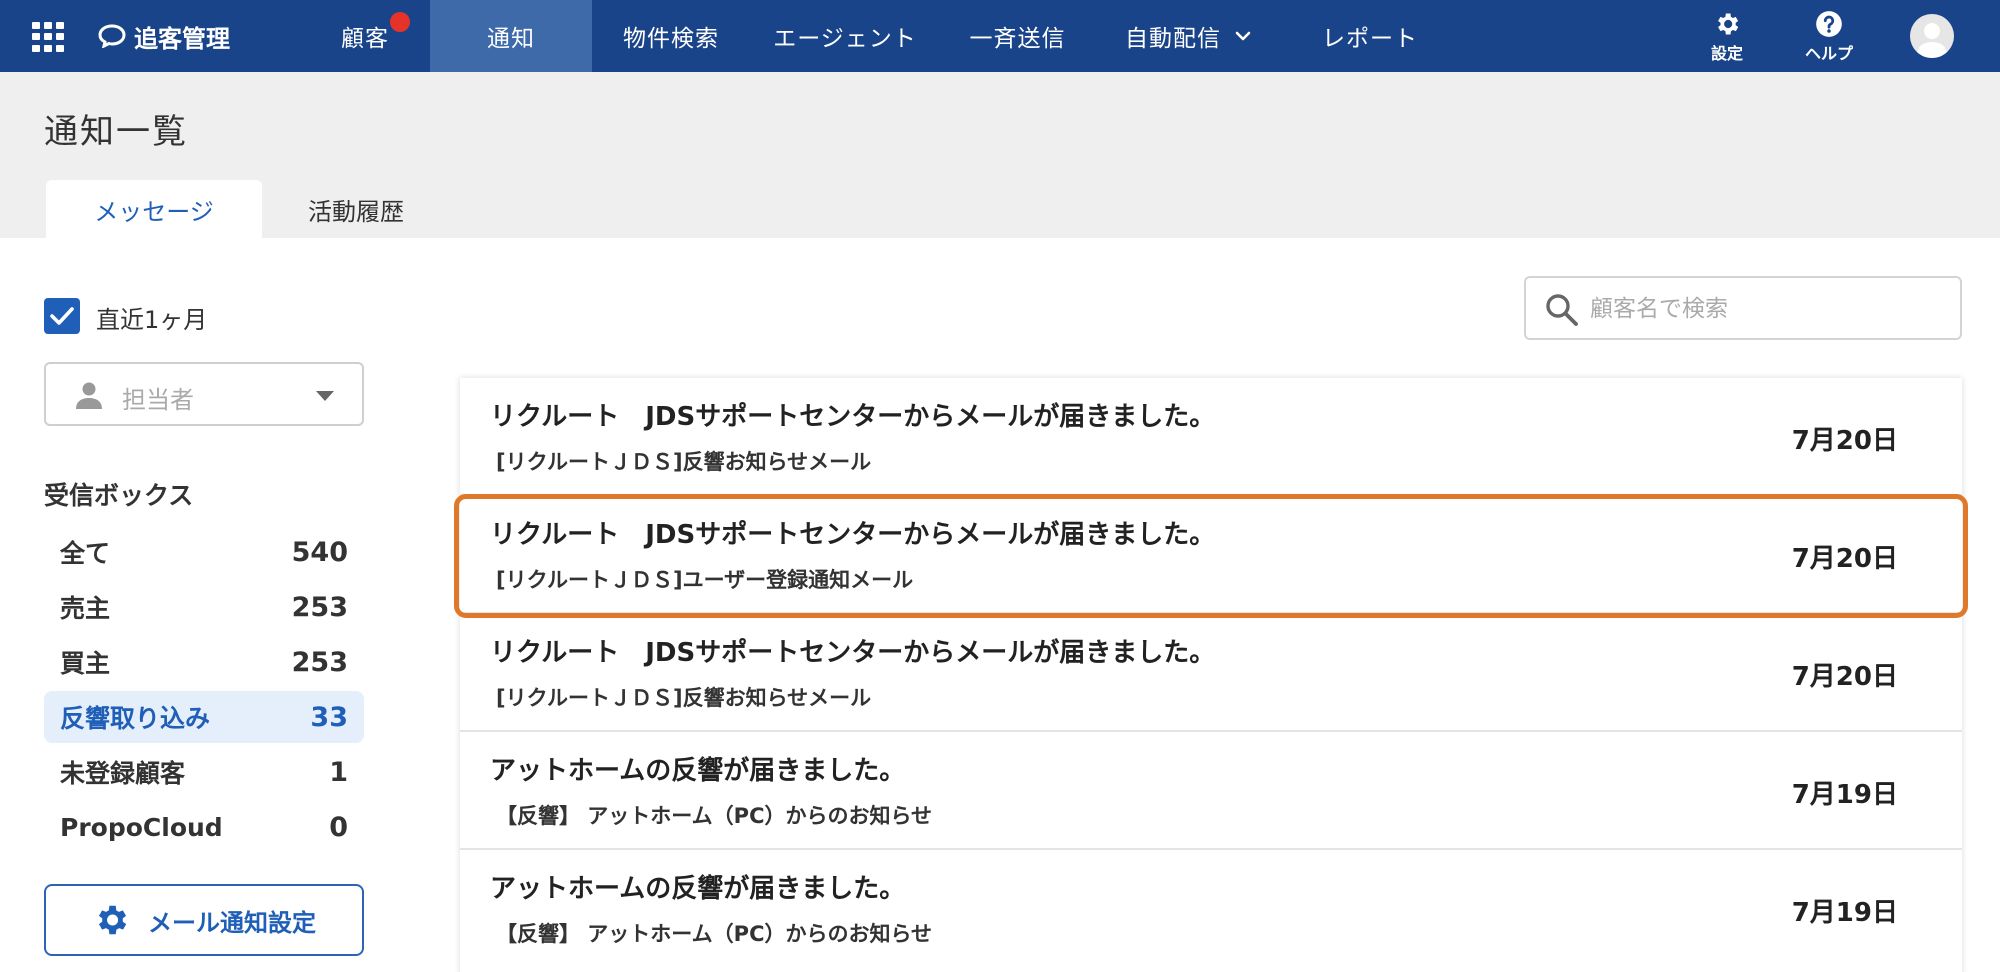 This screenshot has width=2000, height=972. What do you see at coordinates (325, 396) in the screenshot?
I see `caret-down-icon` at bounding box center [325, 396].